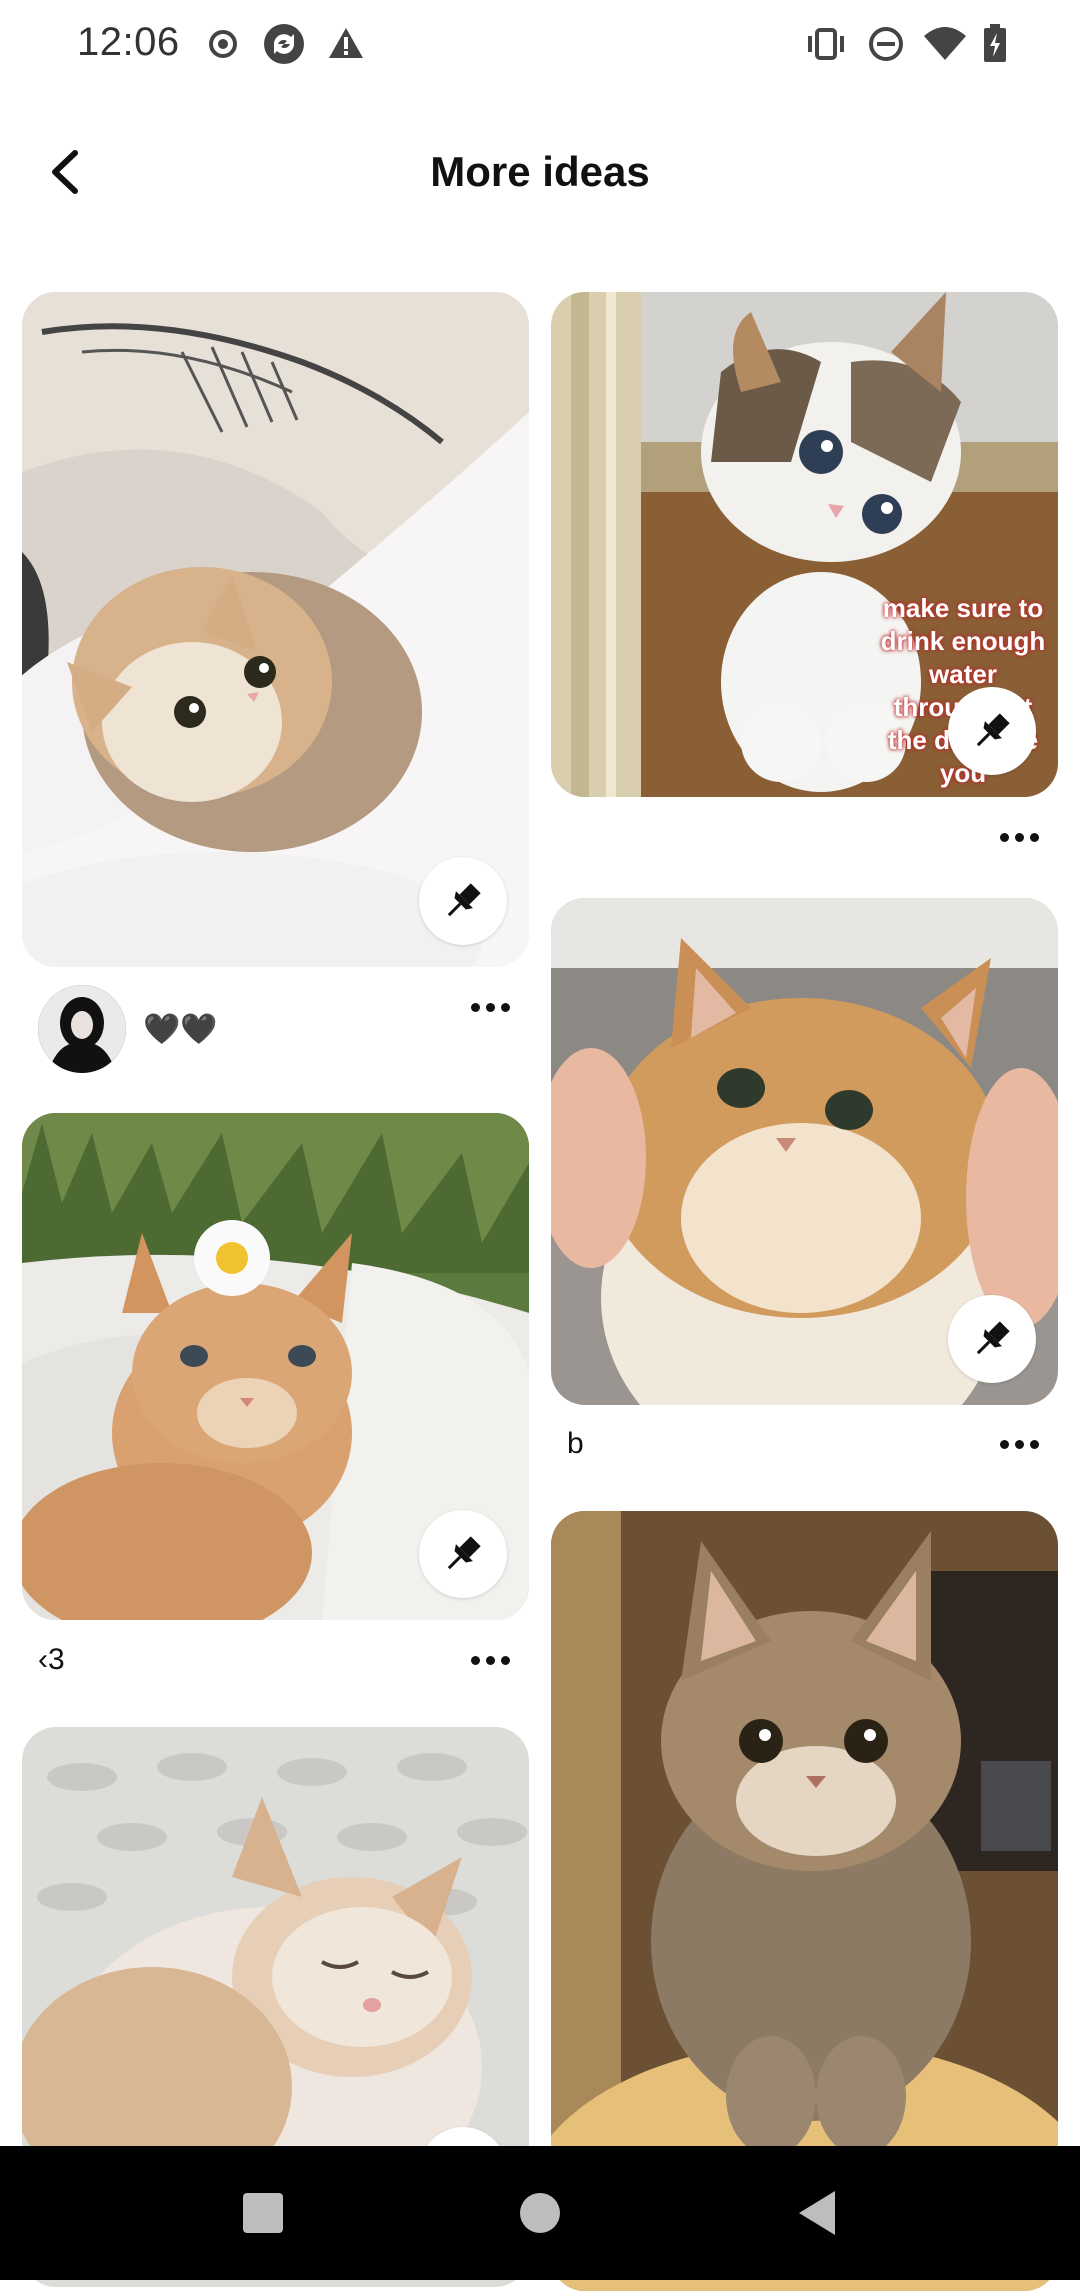 The image size is (1080, 2291). I want to click on sync-icon, so click(284, 44).